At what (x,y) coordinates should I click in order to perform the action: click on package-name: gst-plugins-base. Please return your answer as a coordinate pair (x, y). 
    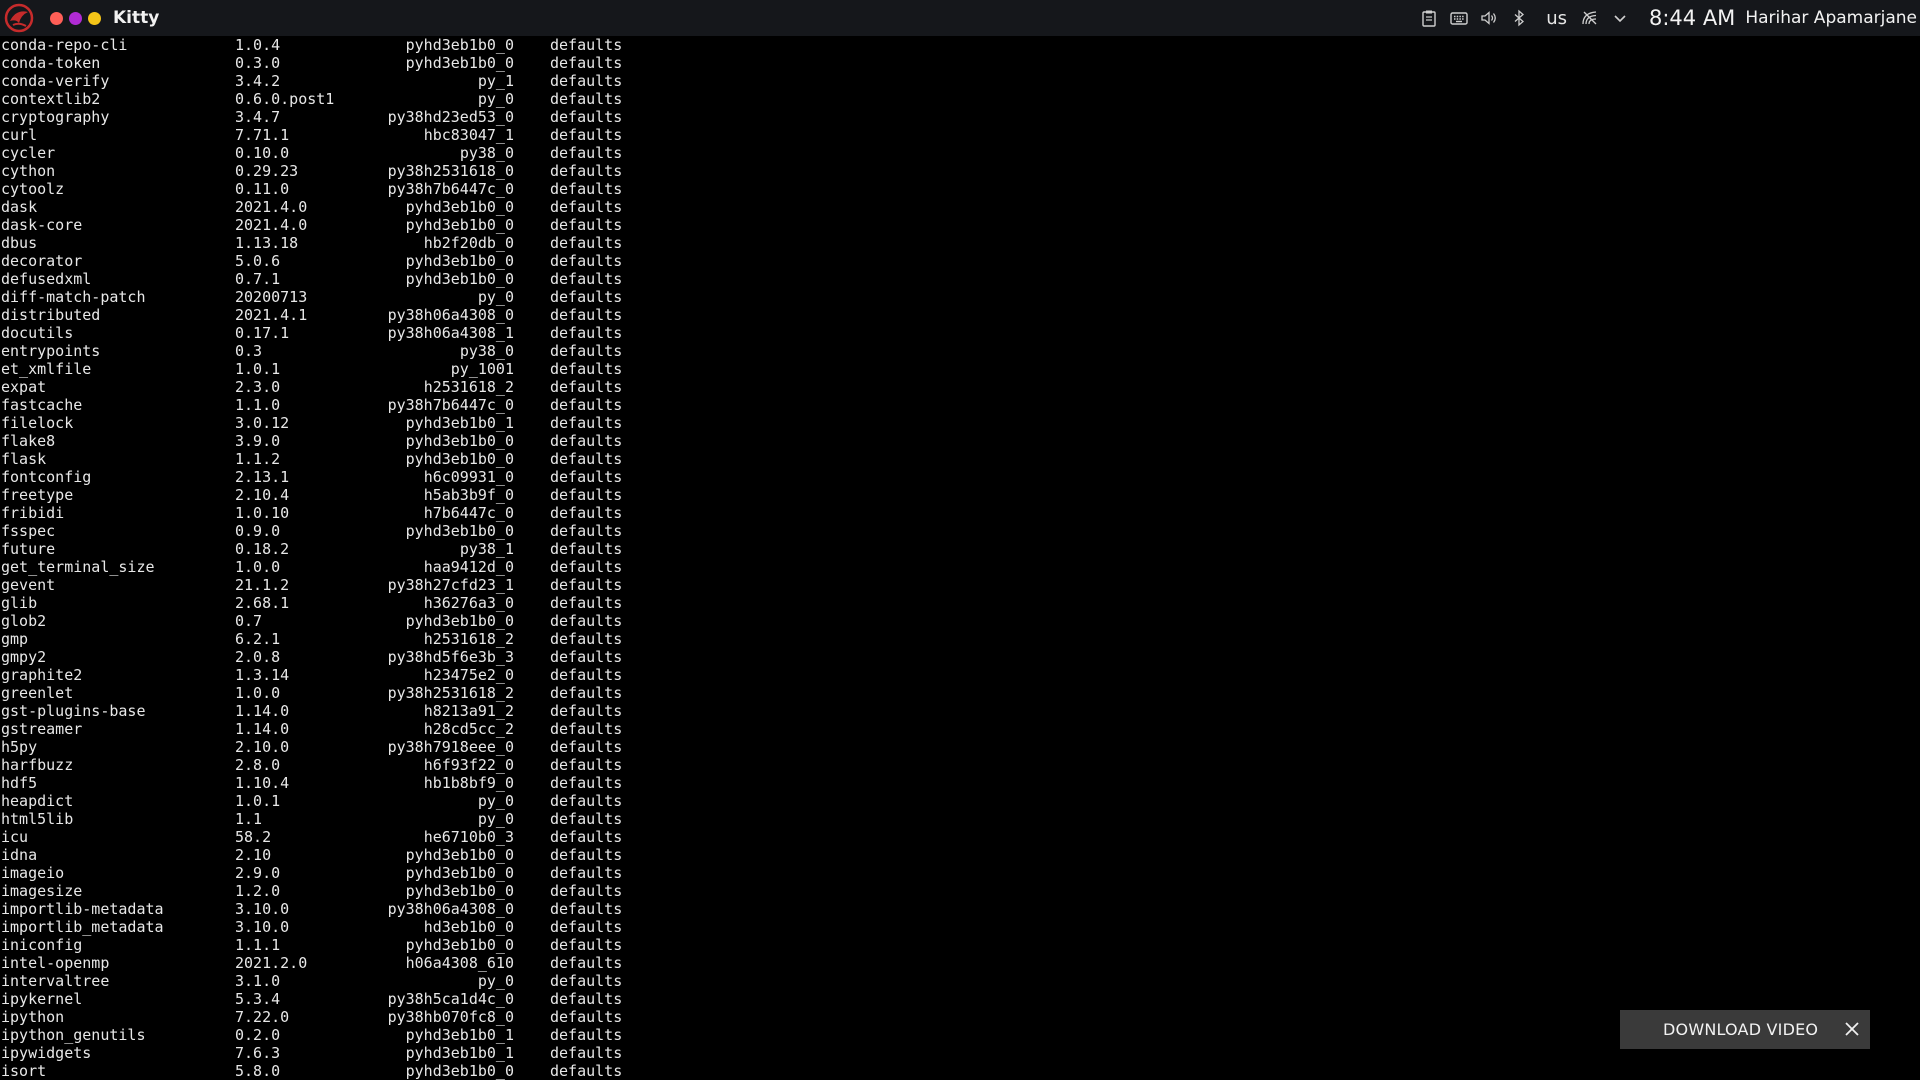
    Looking at the image, I should click on (73, 711).